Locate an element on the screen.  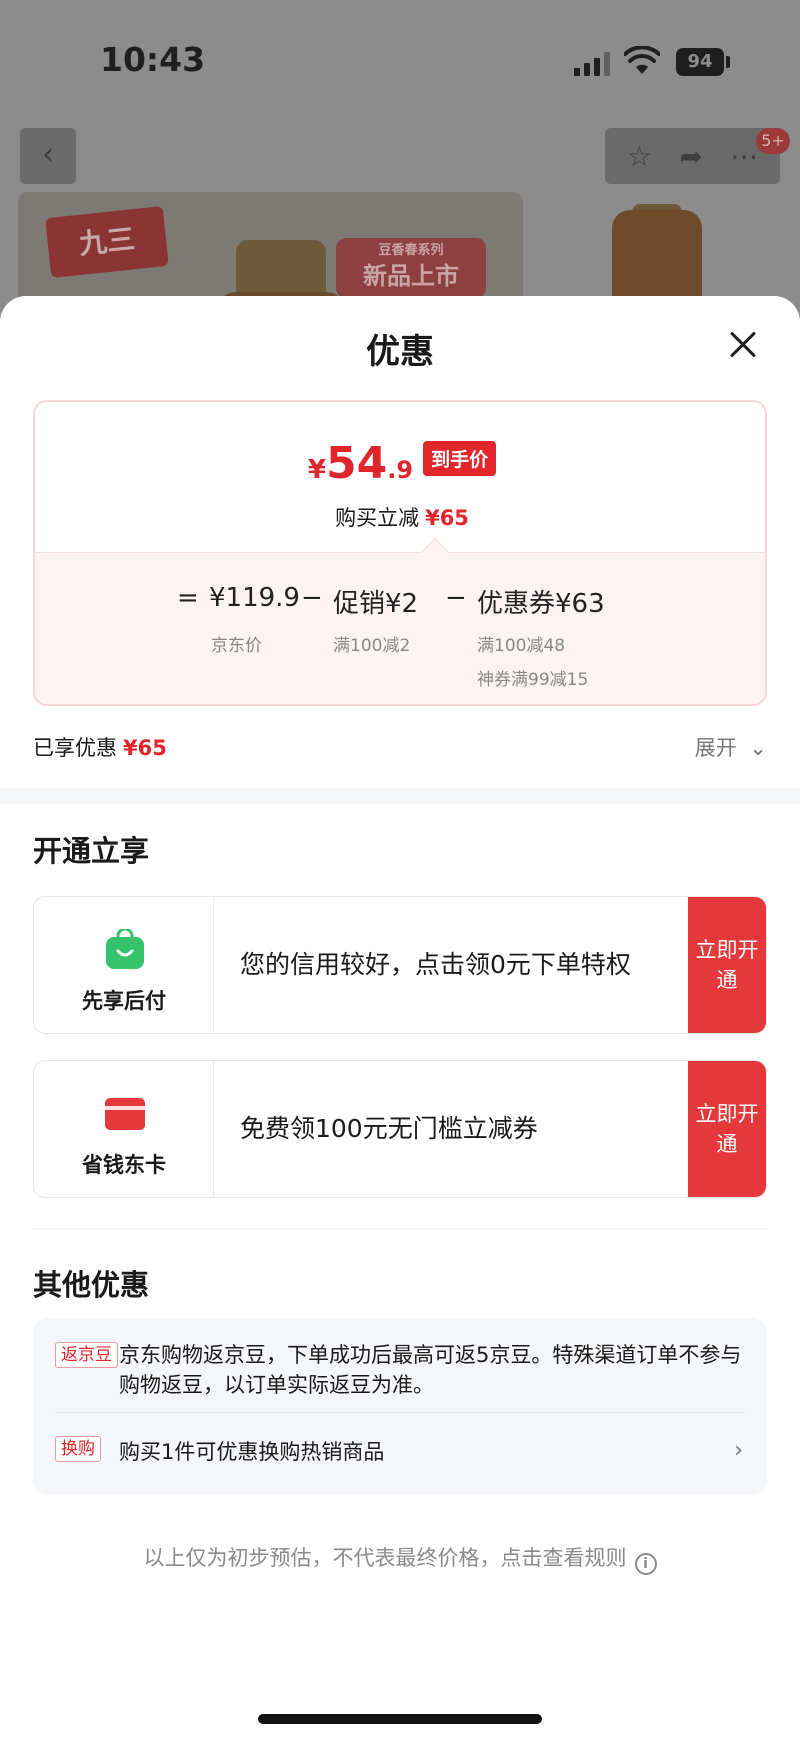
shopping-bag-icon is located at coordinates (125, 949).